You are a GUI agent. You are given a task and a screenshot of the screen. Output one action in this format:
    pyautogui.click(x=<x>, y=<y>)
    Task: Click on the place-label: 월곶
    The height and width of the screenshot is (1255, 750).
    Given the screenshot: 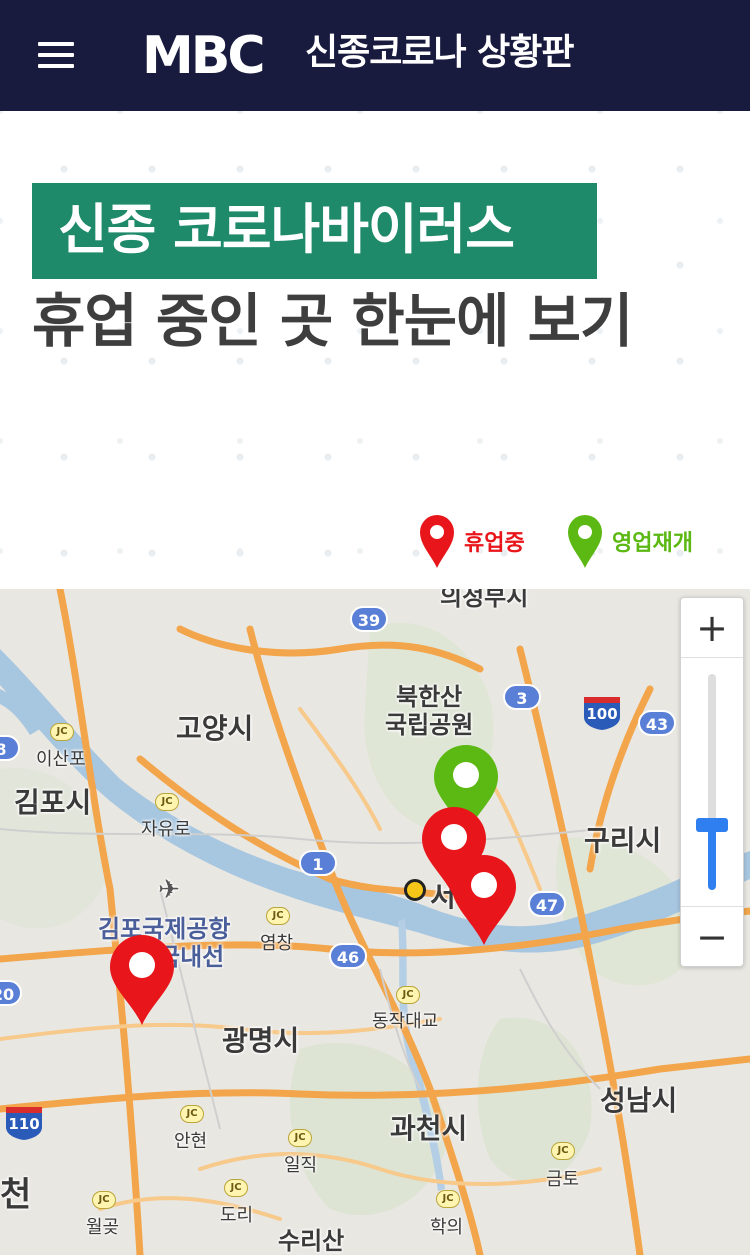 What is the action you would take?
    pyautogui.click(x=103, y=1227)
    